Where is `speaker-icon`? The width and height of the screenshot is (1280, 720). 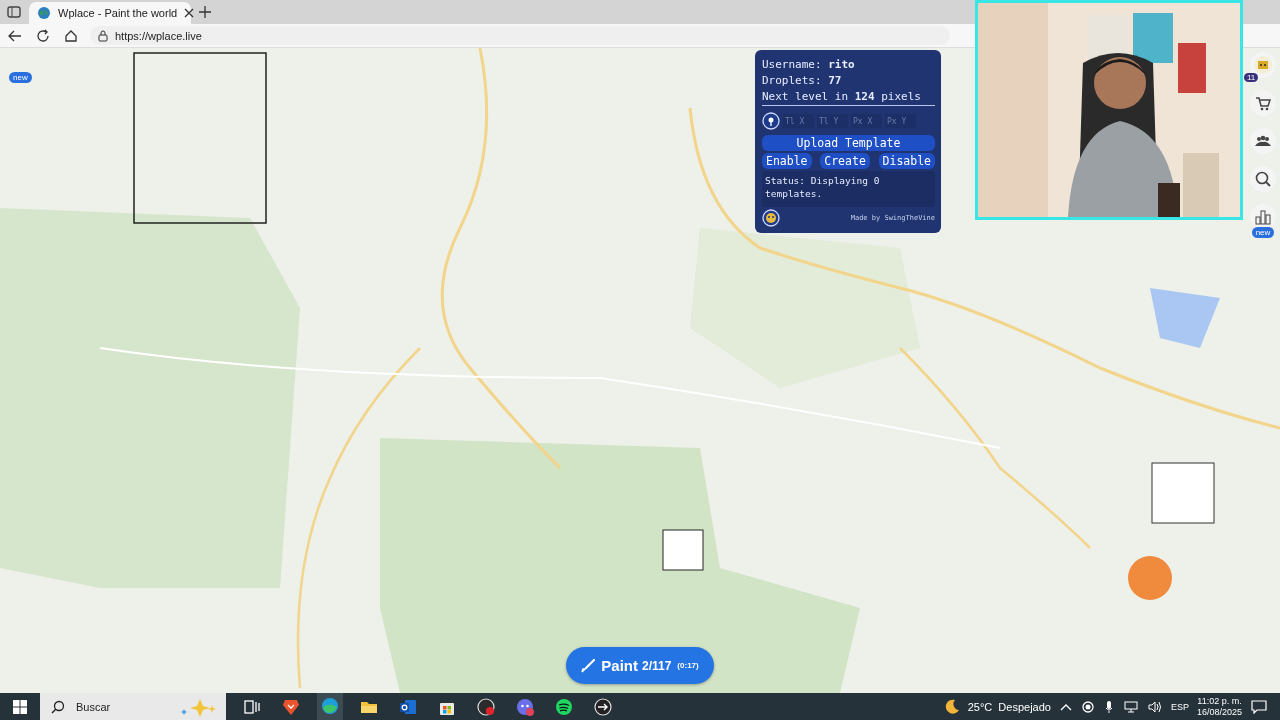 speaker-icon is located at coordinates (1154, 707).